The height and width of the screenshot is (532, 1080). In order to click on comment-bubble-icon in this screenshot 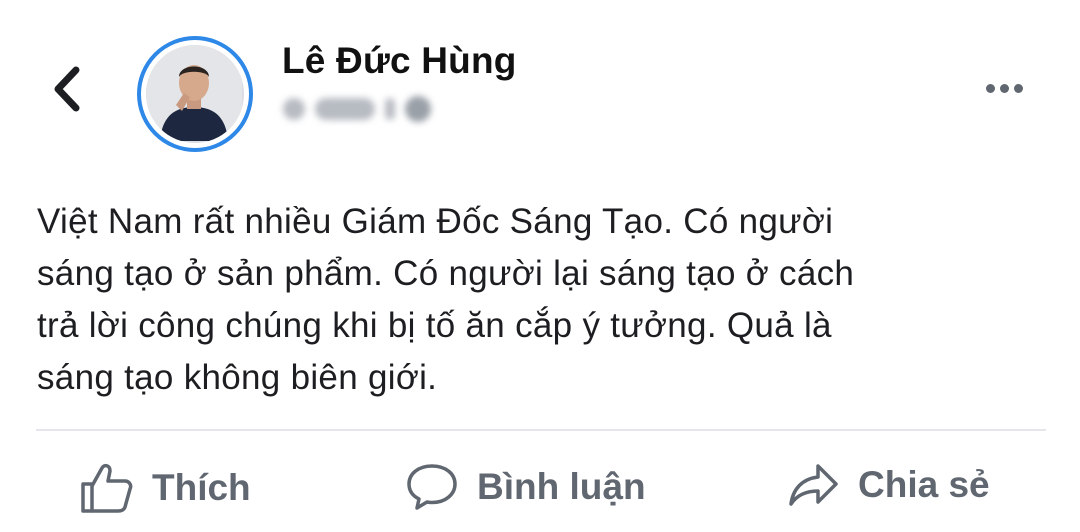, I will do `click(432, 487)`.